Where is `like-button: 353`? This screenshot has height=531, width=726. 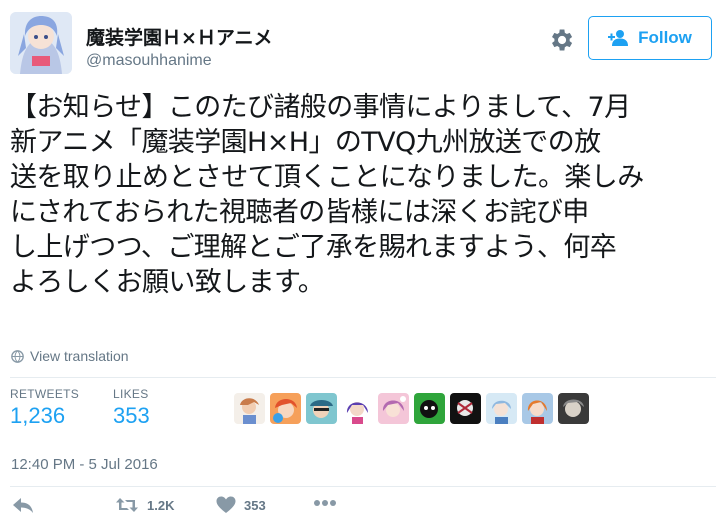 like-button: 353 is located at coordinates (241, 505).